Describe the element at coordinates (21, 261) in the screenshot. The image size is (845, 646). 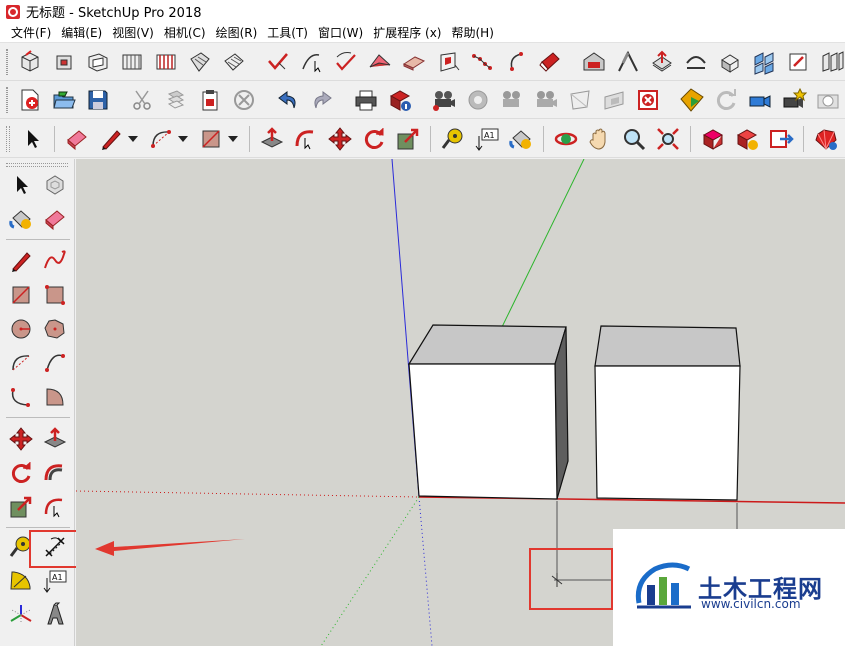
I see `line-tool-icon` at that location.